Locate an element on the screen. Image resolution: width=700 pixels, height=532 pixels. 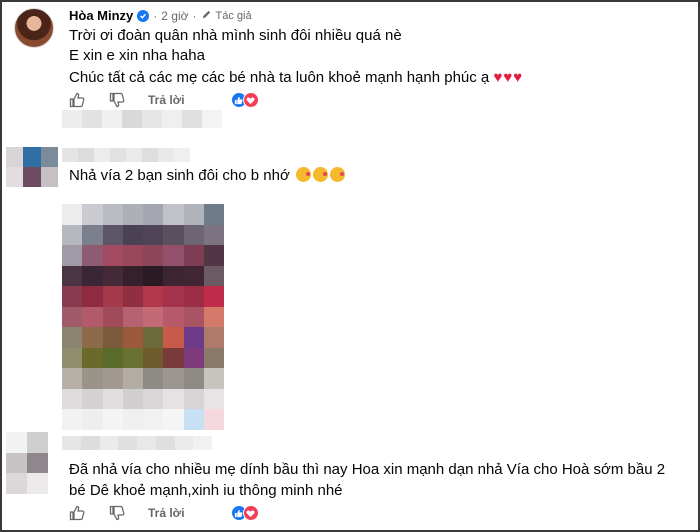
author-badge: Tác giả is located at coordinates (233, 15).